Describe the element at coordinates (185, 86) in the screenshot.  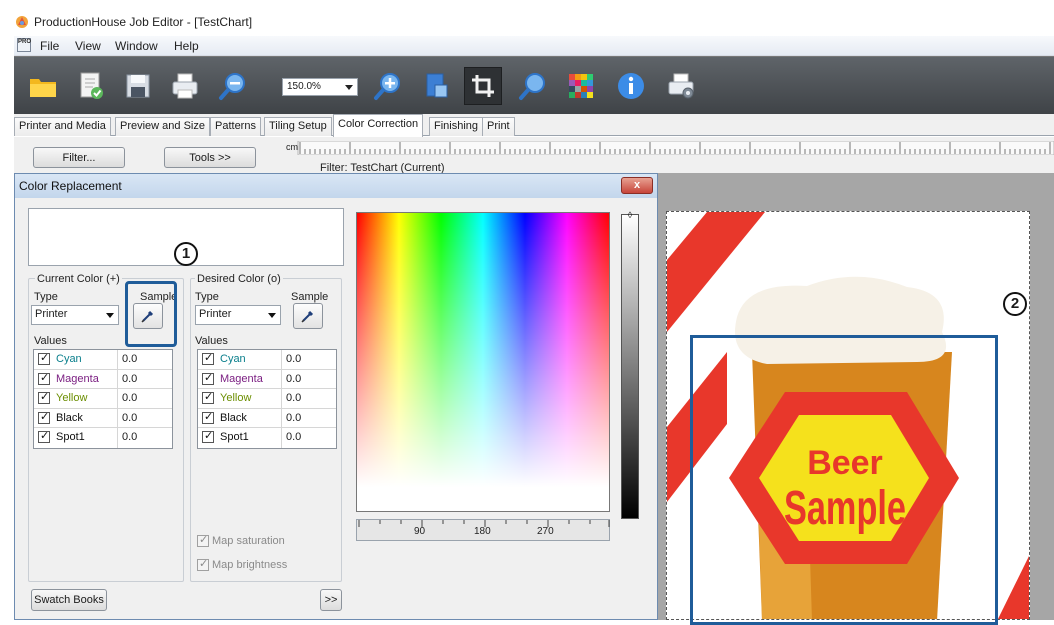
I see `print-icon` at that location.